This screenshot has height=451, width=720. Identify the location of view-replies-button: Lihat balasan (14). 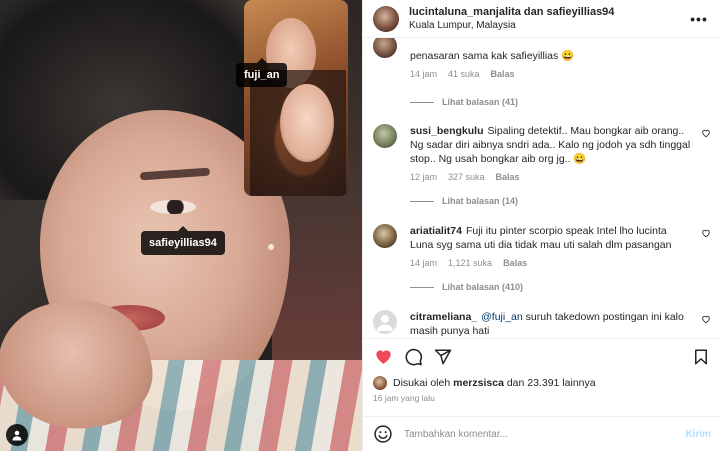
(464, 201).